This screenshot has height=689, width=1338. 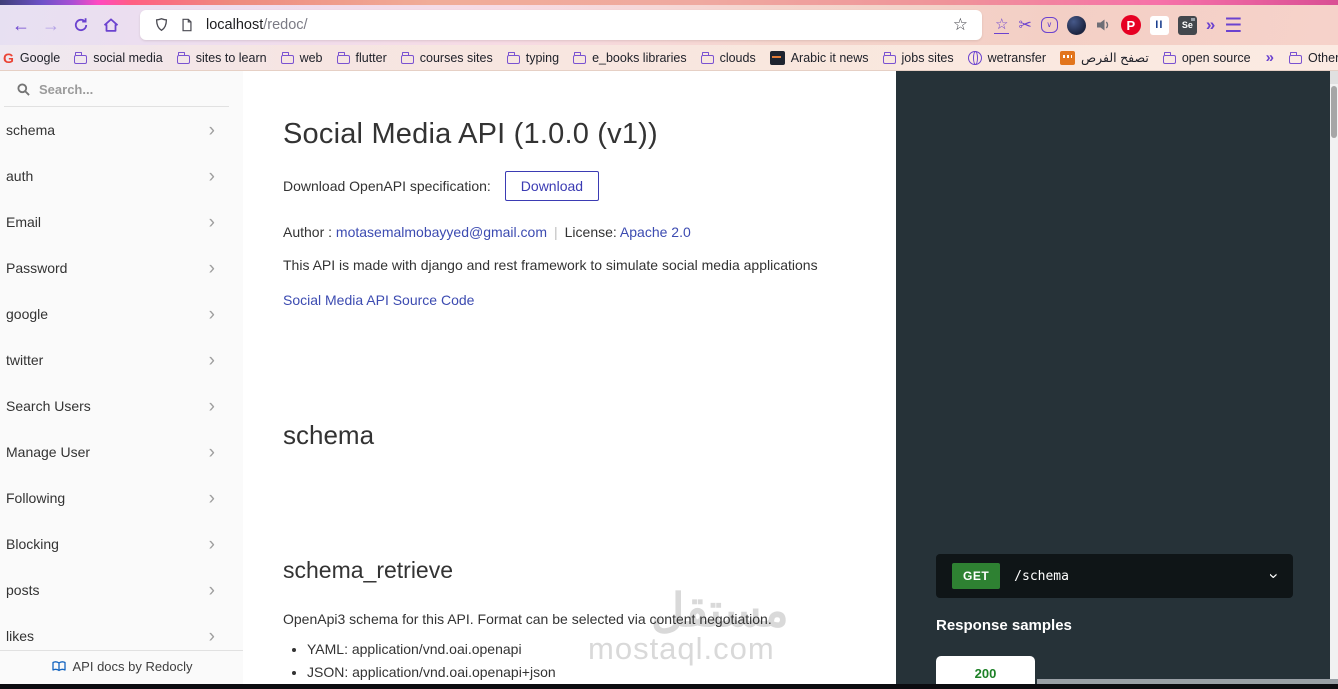 What do you see at coordinates (1004, 625) in the screenshot?
I see `response-samples-title: Response samples` at bounding box center [1004, 625].